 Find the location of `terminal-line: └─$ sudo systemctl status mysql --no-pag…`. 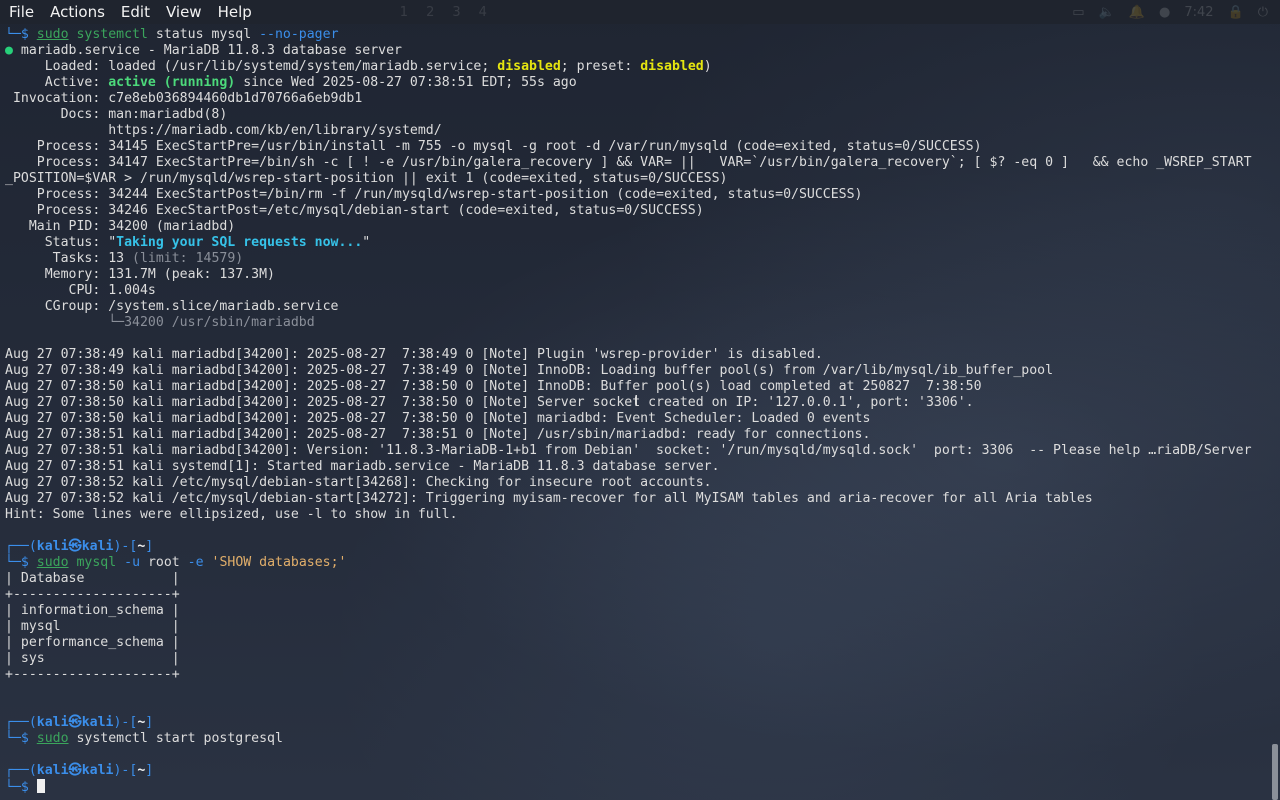

terminal-line: └─$ sudo systemctl status mysql --no-pag… is located at coordinates (172, 34).